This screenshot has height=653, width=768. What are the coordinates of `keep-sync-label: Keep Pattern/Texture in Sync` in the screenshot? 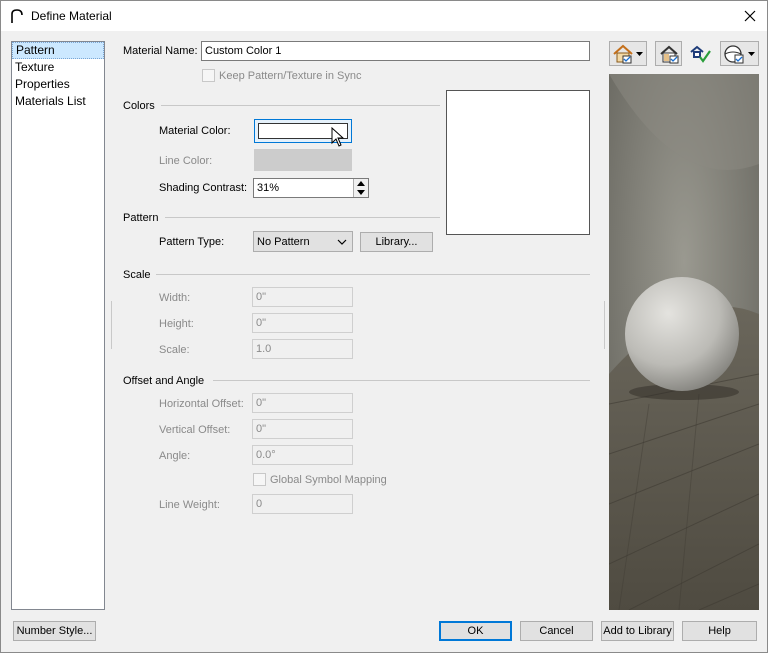 It's located at (290, 76).